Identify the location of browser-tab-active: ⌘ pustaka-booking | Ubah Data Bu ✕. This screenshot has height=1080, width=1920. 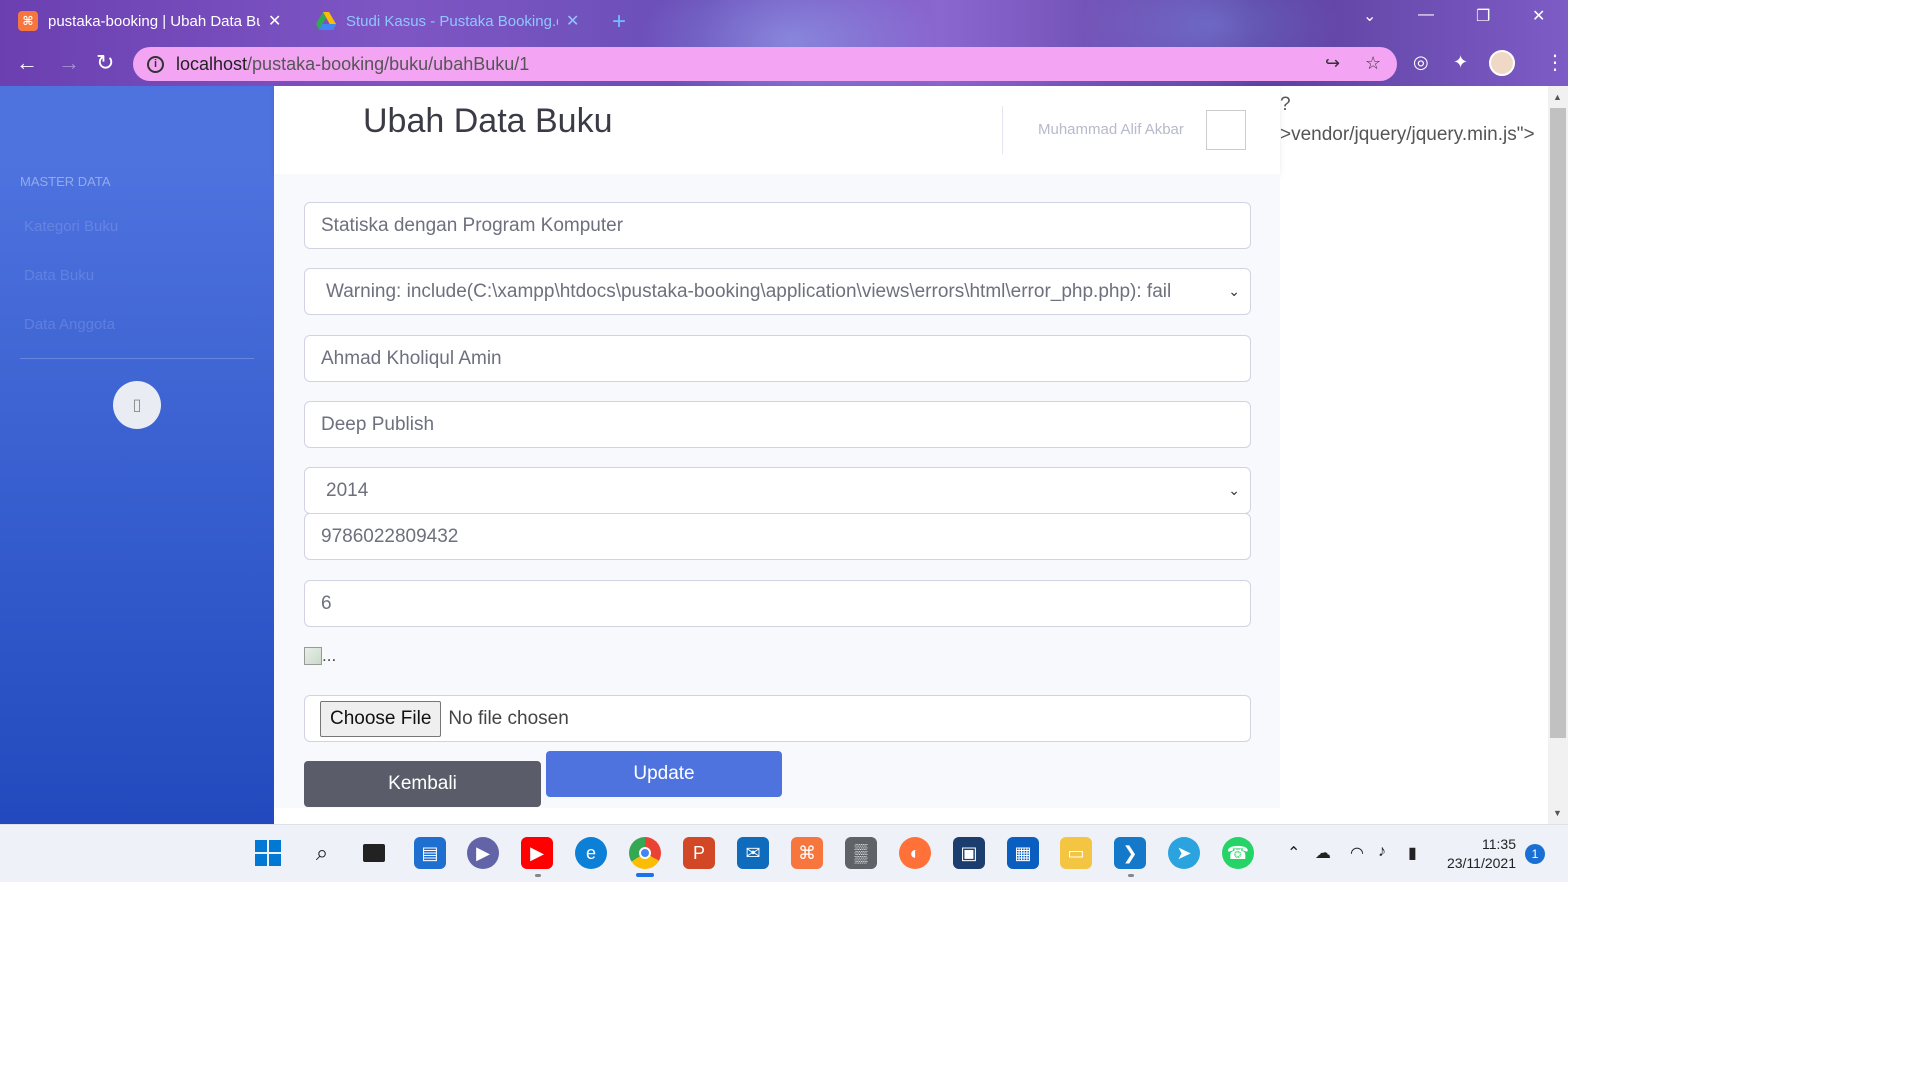
(159, 21).